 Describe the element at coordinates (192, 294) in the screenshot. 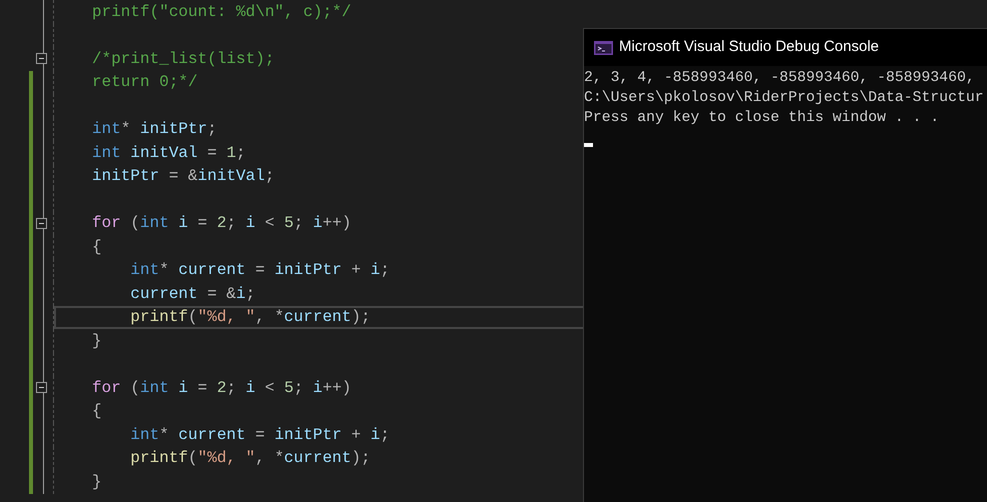

I see `code-line: current = &i;` at that location.